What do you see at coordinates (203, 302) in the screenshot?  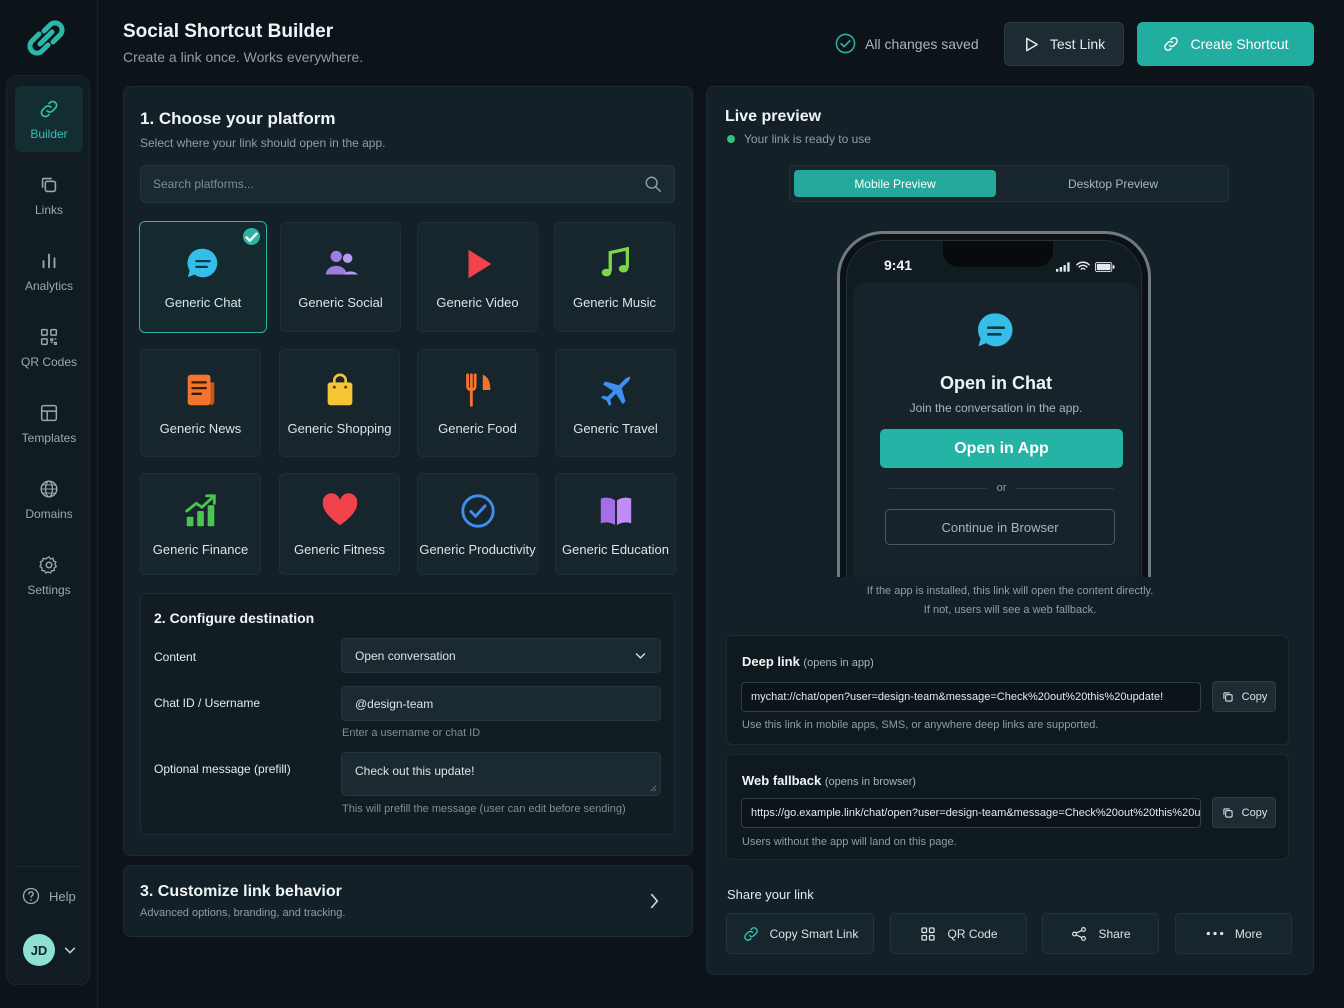 I see `platform-tile-label: Generic Chat` at bounding box center [203, 302].